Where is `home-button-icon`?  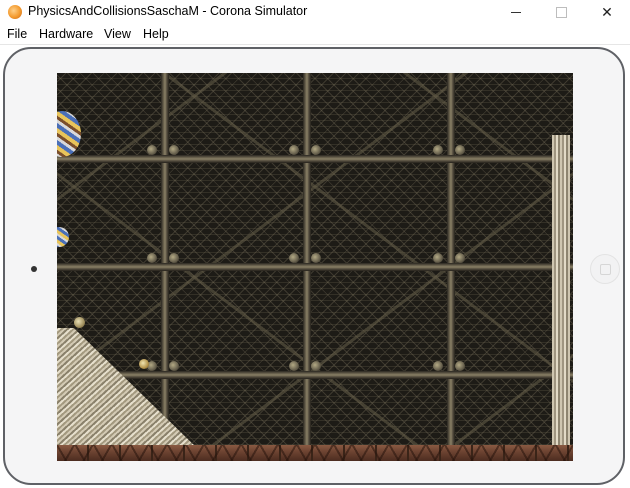
home-button-icon is located at coordinates (605, 269).